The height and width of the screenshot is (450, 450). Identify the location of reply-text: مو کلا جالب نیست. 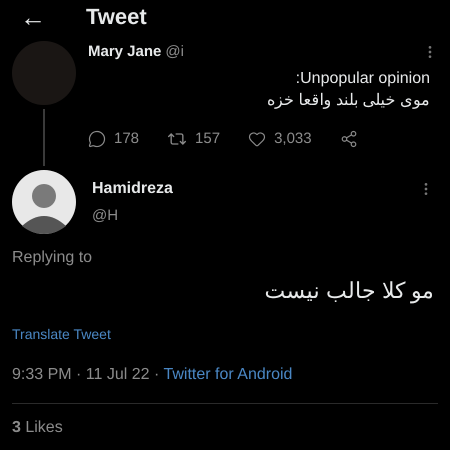
(349, 291).